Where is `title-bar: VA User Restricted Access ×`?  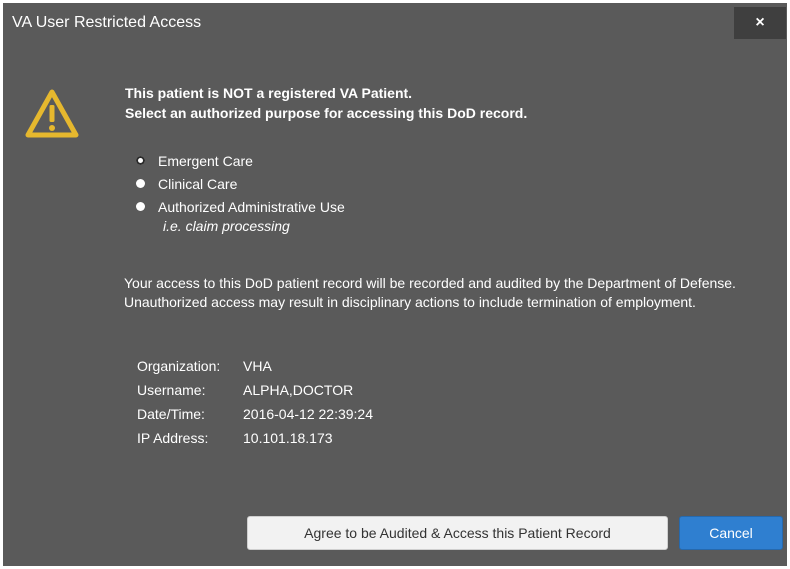
title-bar: VA User Restricted Access × is located at coordinates (395, 23).